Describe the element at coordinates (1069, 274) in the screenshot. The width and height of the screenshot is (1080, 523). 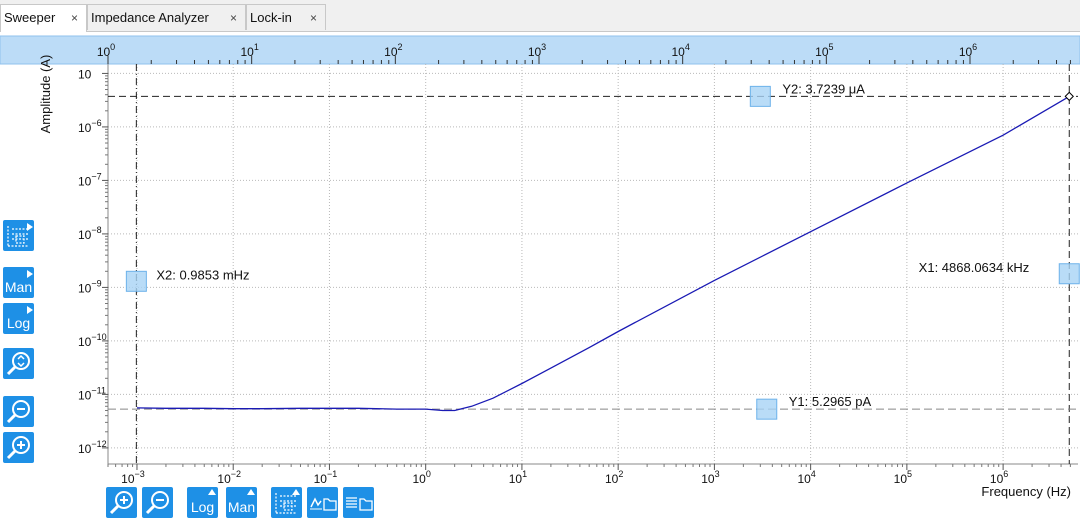
I see `cursor-x1-handle` at that location.